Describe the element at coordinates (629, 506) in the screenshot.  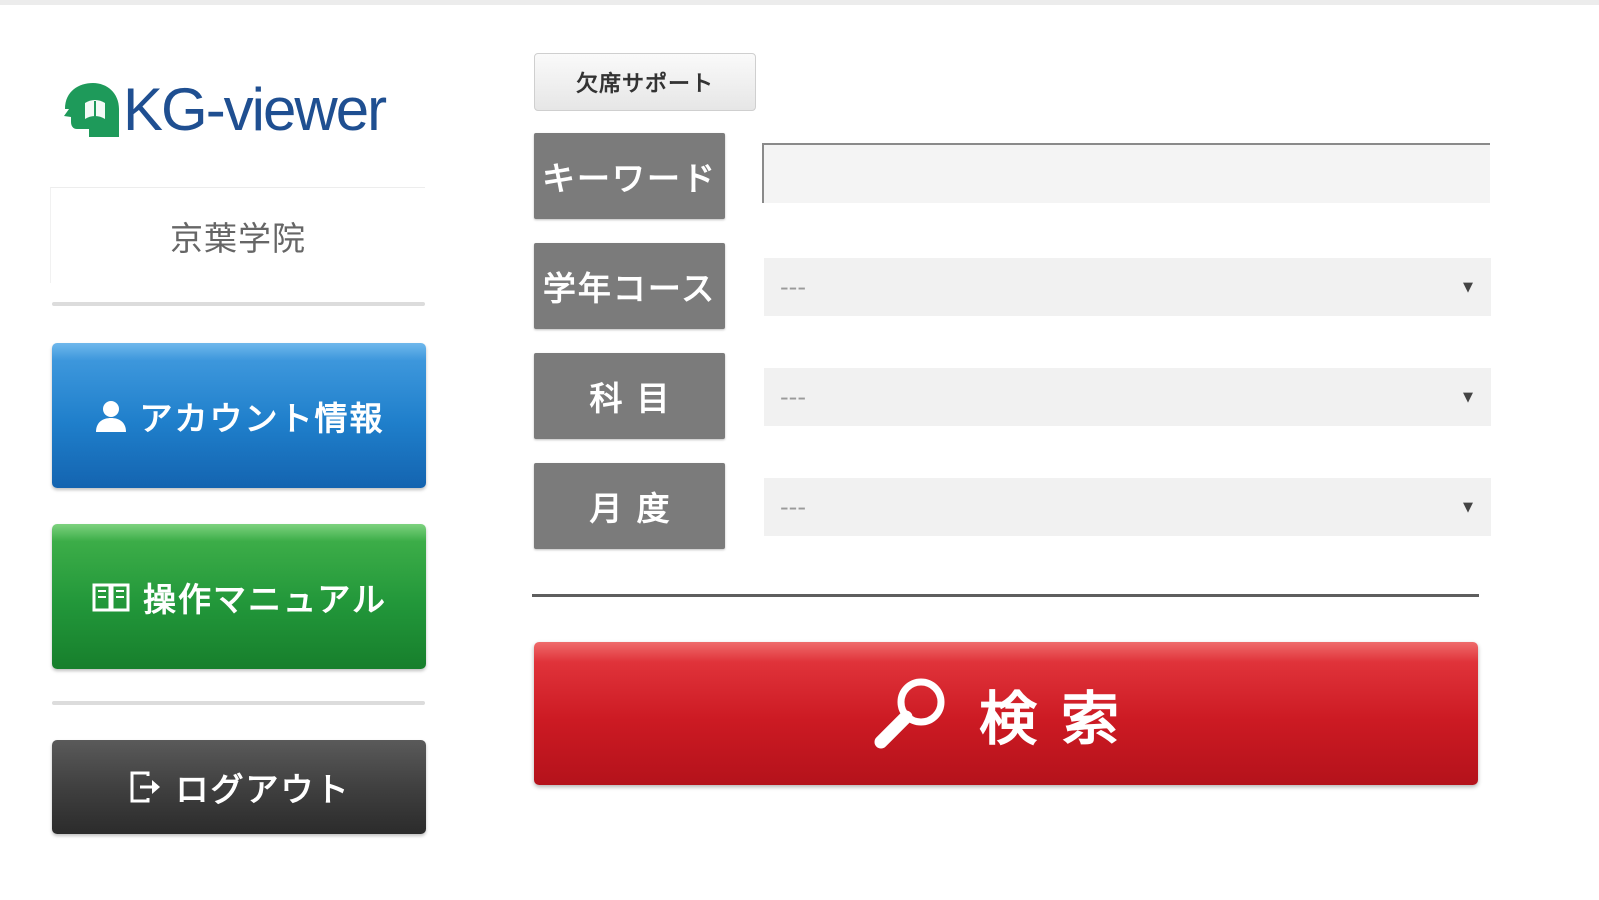
I see `month-label: 月度` at that location.